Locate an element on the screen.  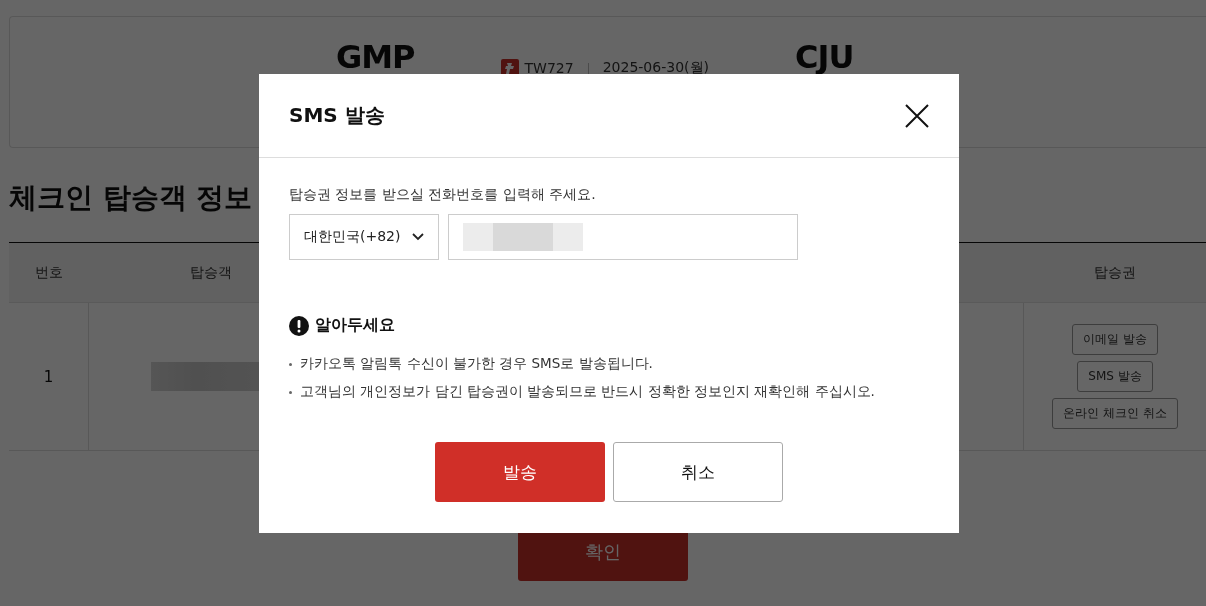
column-header: 번호 is located at coordinates (49, 272).